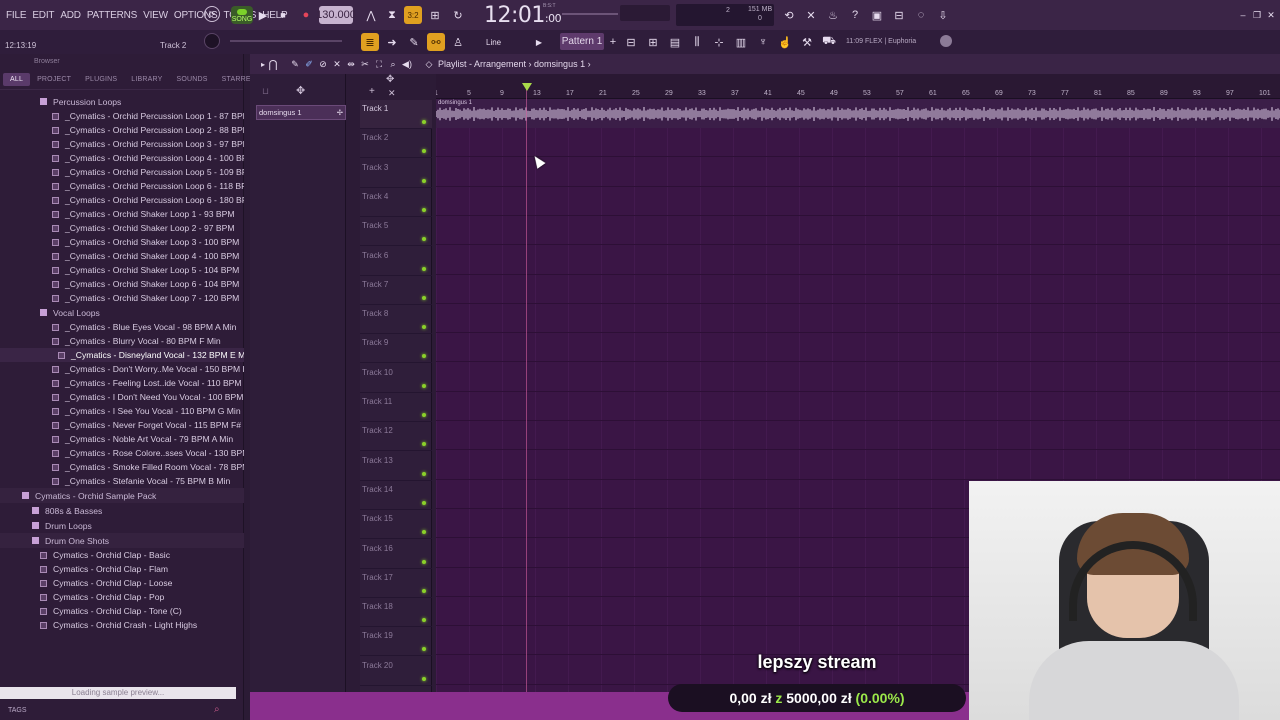 The image size is (1280, 720). Describe the element at coordinates (122, 569) in the screenshot. I see `browser-file: Cymatics - Orchid Clap - Flam` at that location.